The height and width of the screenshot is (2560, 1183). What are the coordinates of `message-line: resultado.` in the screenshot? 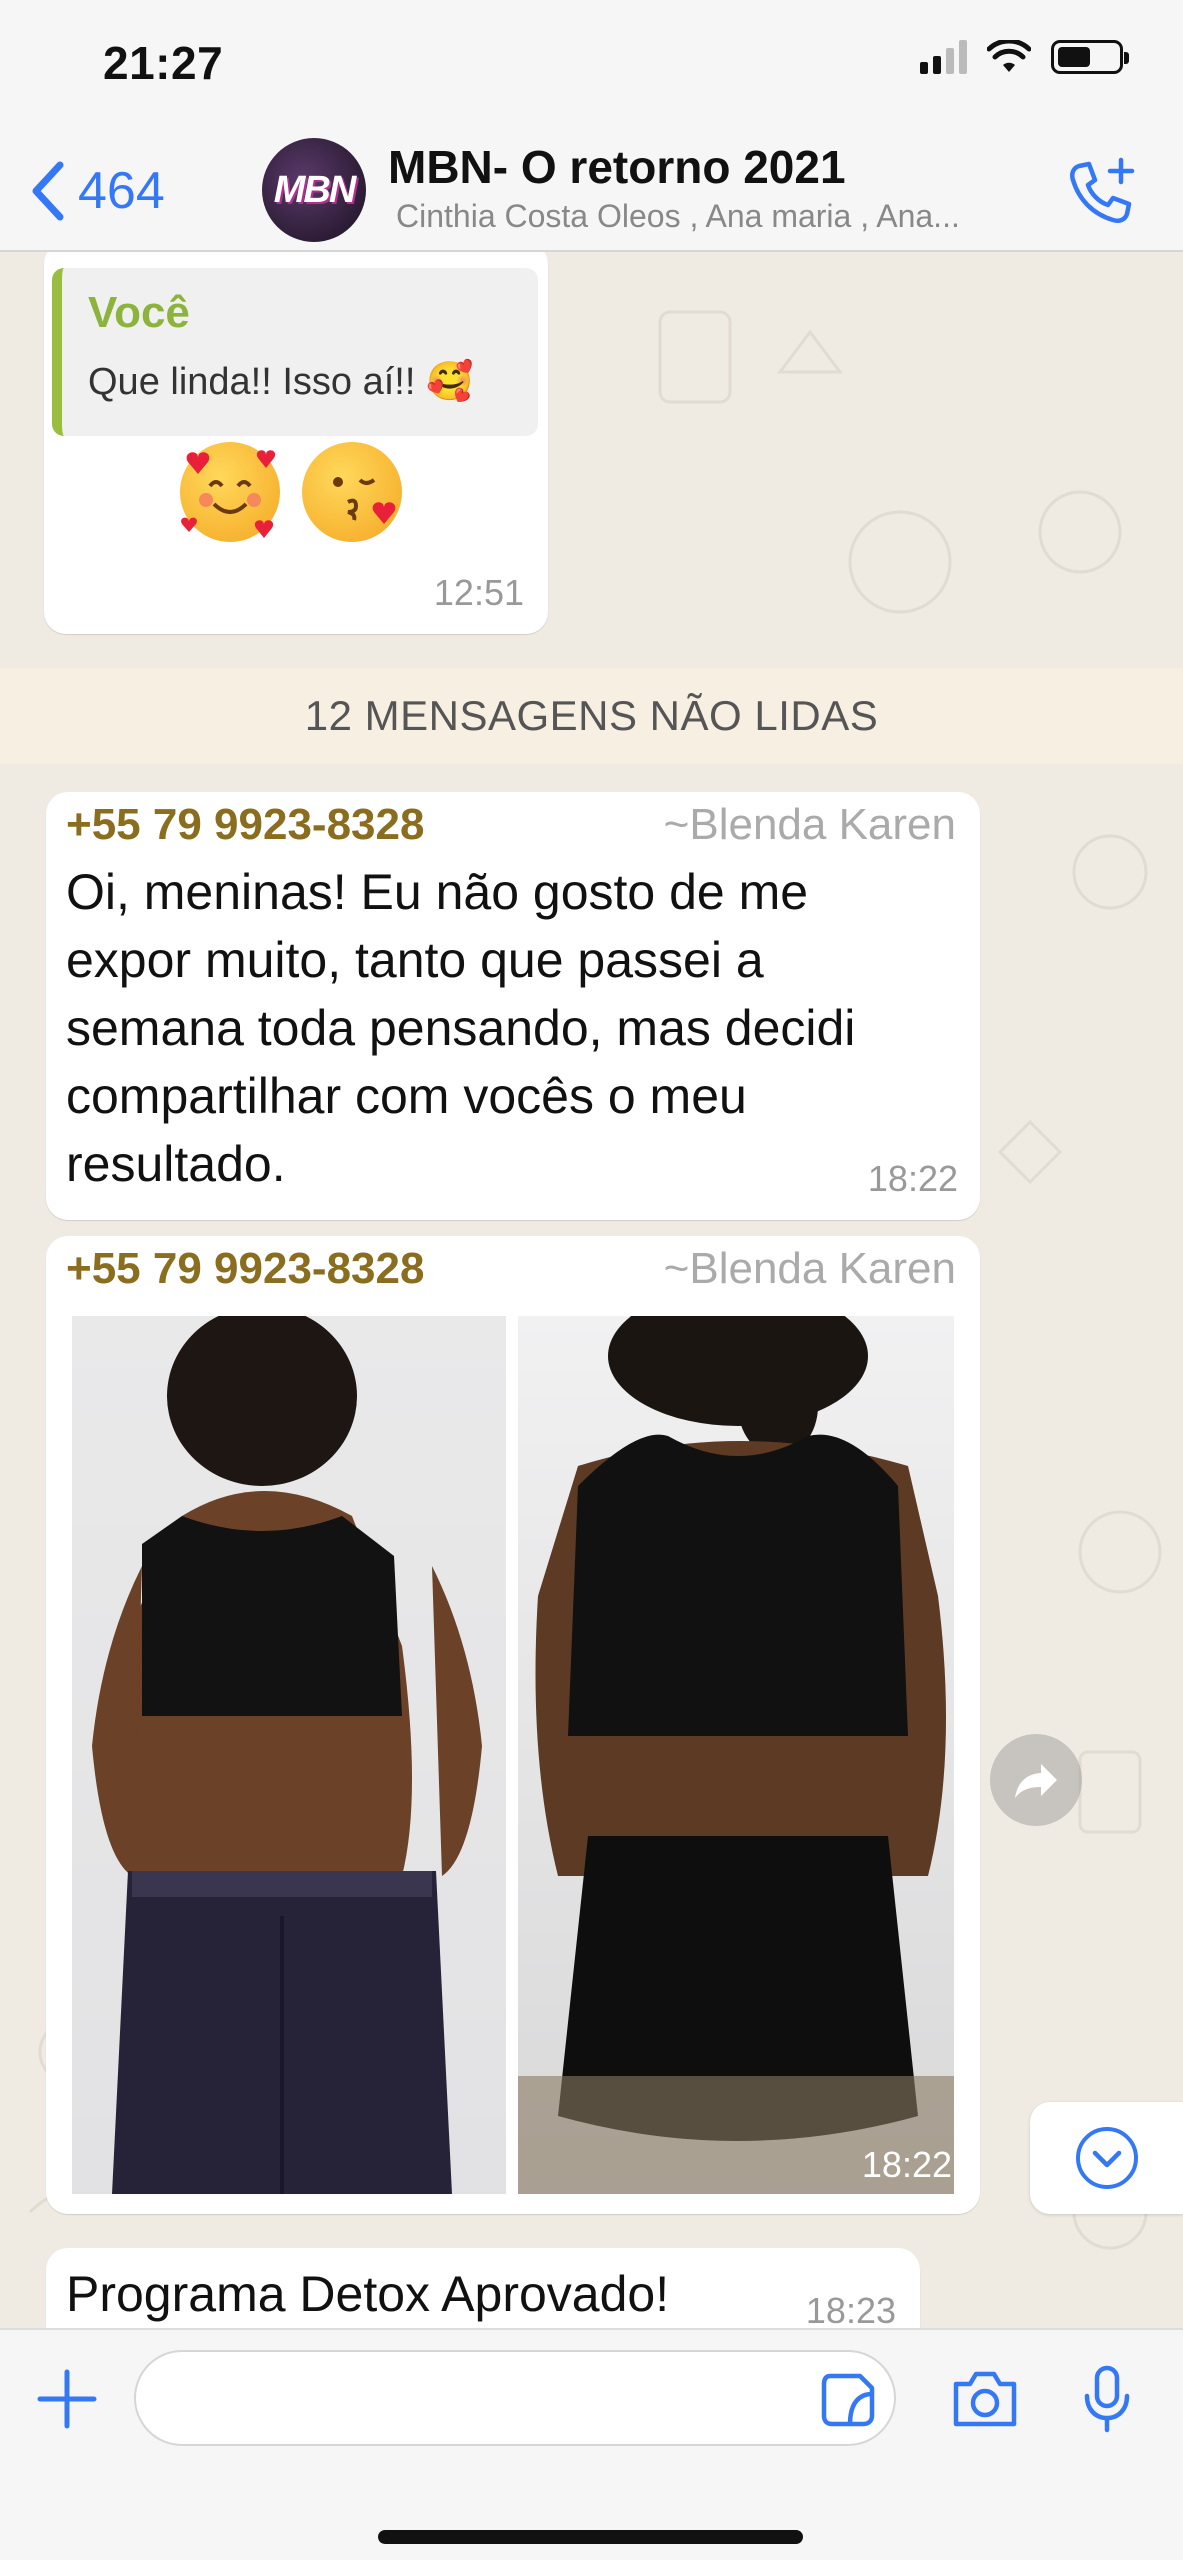 It's located at (176, 1164).